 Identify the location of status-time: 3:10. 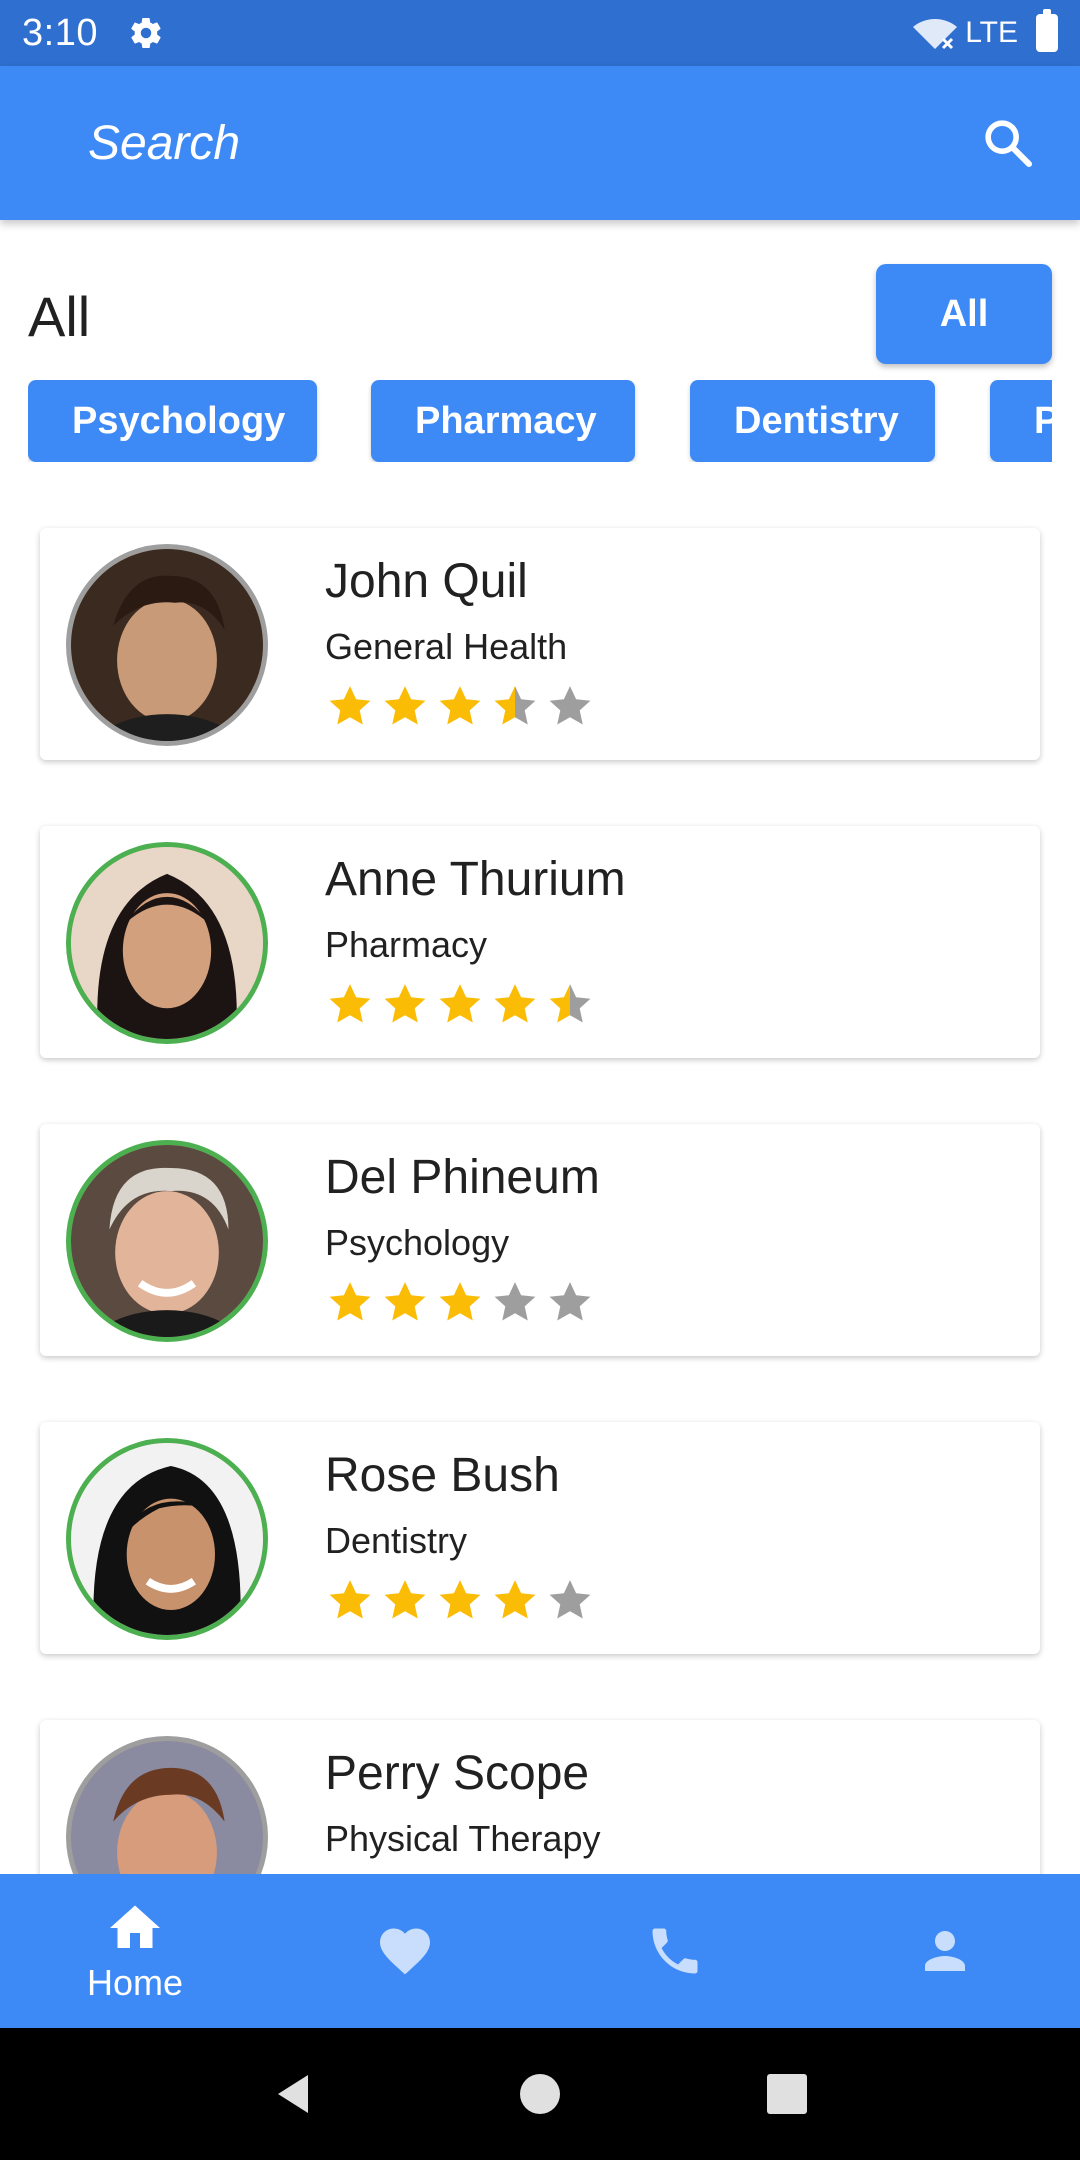
(60, 32).